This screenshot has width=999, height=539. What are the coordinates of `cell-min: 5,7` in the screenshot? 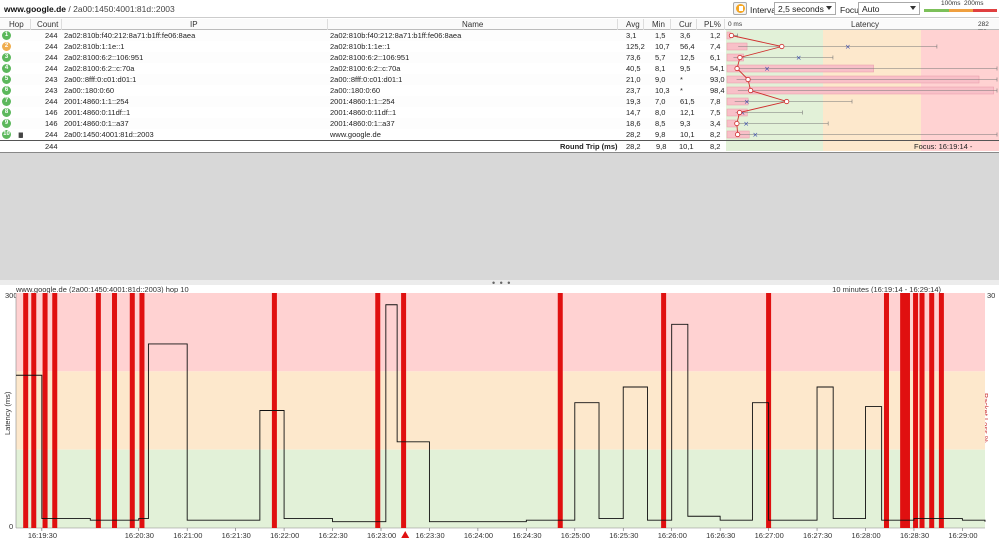 It's located at (660, 57).